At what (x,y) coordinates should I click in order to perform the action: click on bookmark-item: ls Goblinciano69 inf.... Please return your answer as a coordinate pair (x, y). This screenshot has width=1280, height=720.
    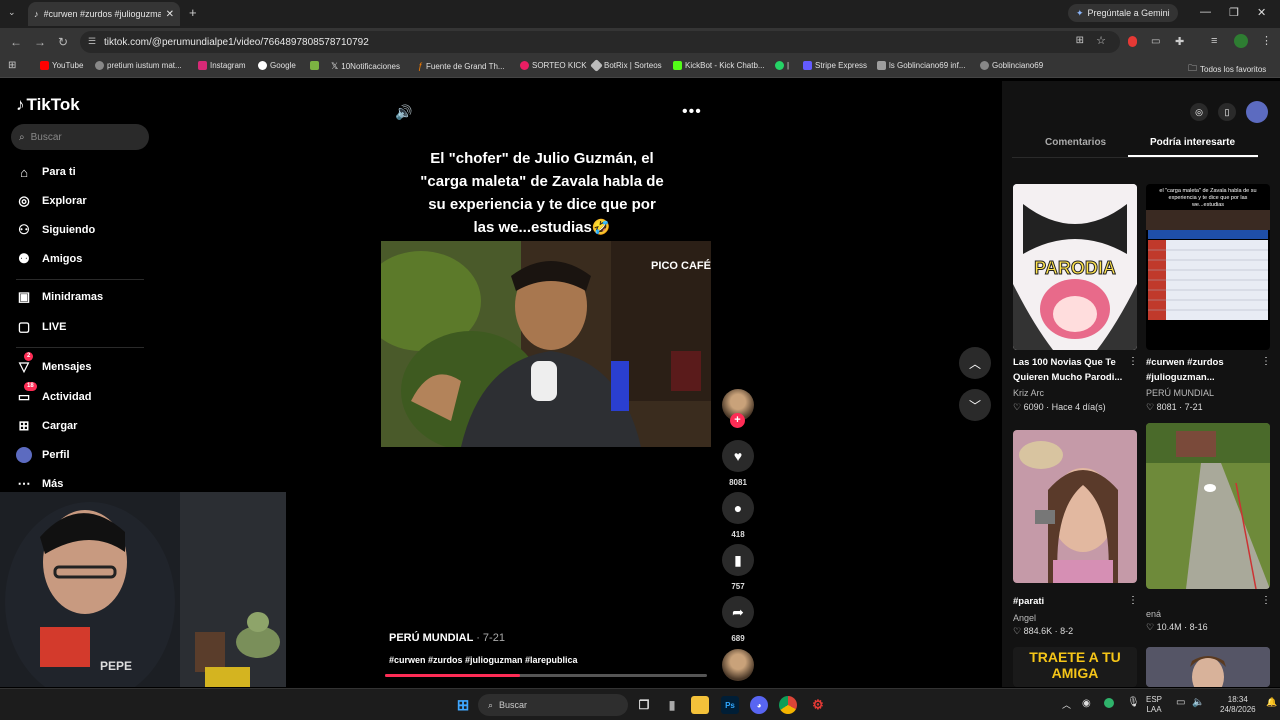
    Looking at the image, I should click on (921, 65).